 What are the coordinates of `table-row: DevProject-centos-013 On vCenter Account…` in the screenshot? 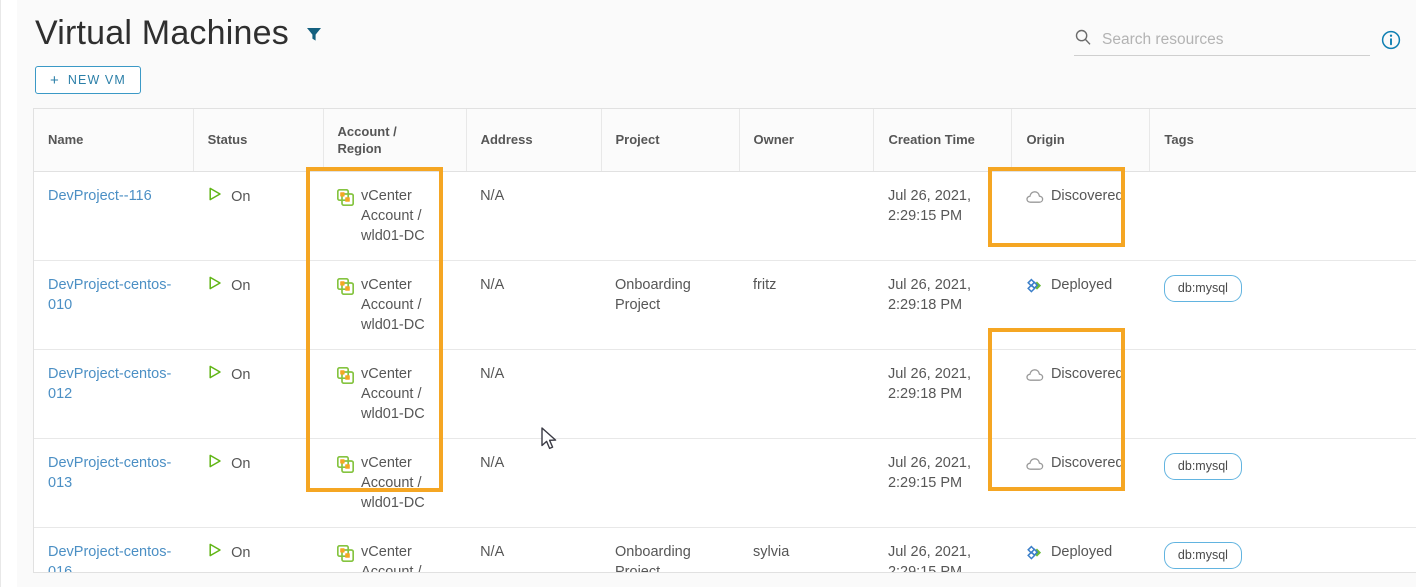 It's located at (725, 483).